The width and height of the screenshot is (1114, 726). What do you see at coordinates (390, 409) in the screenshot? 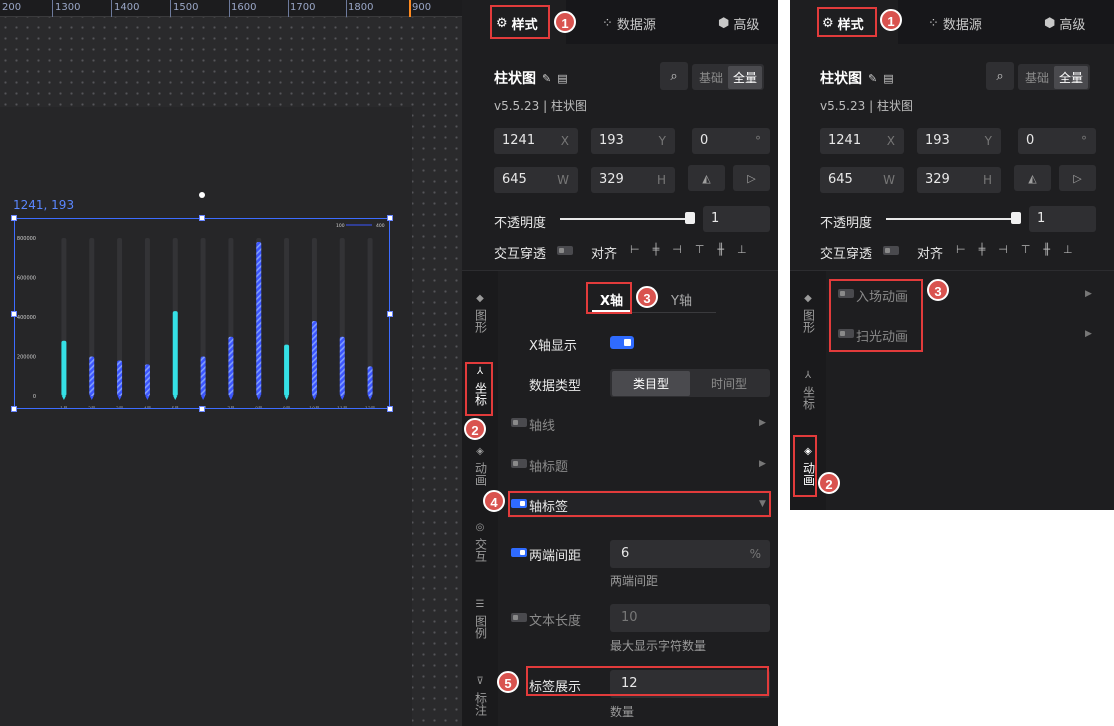
I see `resize-handle-se` at bounding box center [390, 409].